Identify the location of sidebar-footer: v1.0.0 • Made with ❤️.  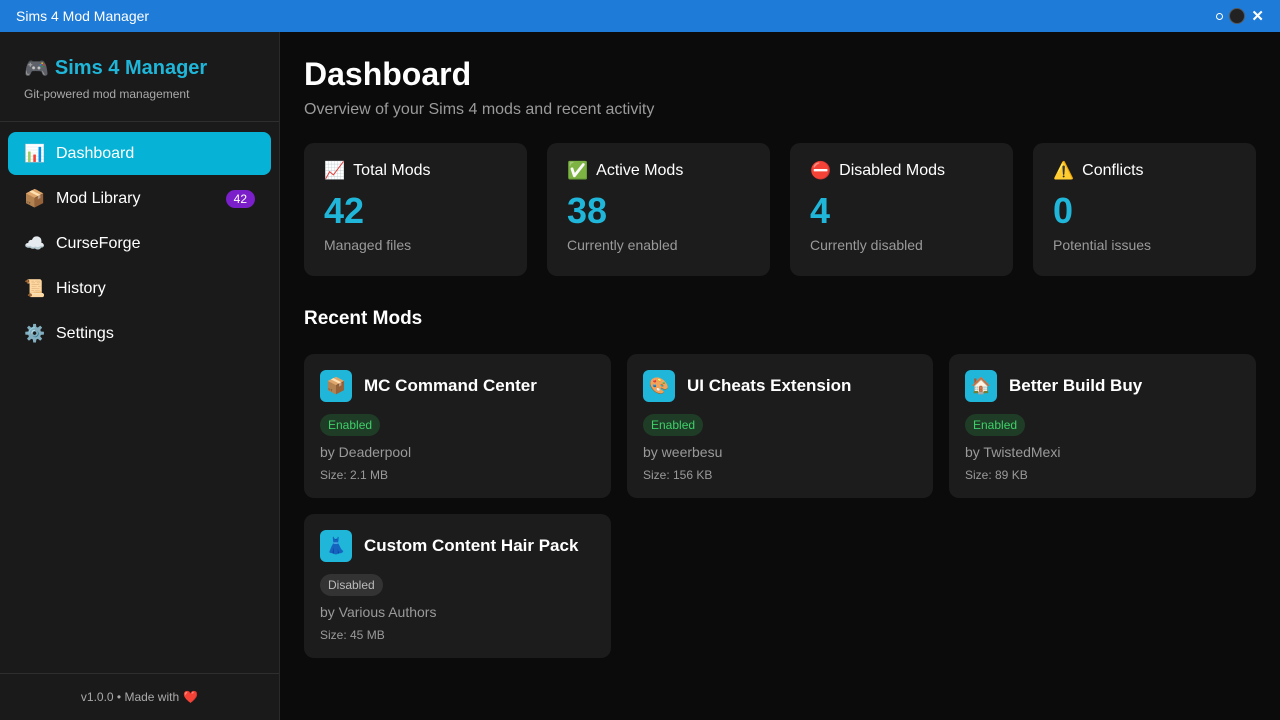
(139, 696).